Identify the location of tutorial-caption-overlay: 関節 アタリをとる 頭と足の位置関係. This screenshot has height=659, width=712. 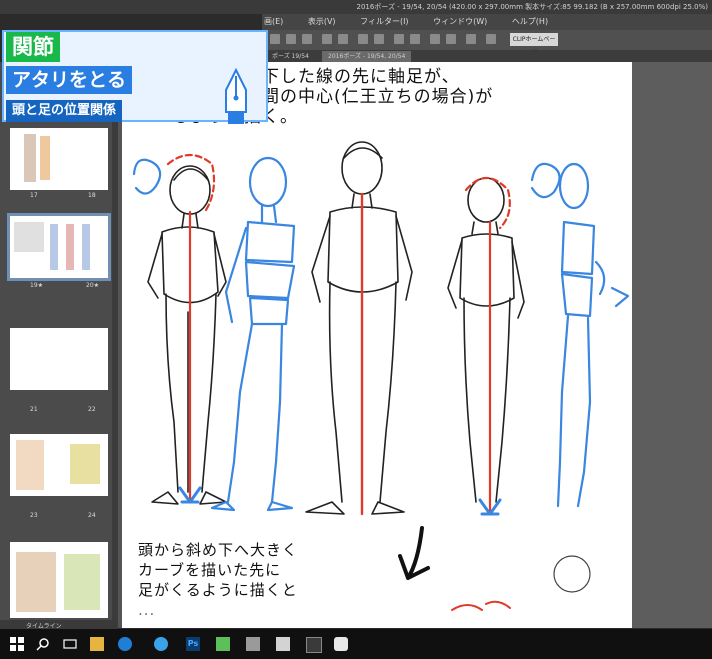
(134, 73).